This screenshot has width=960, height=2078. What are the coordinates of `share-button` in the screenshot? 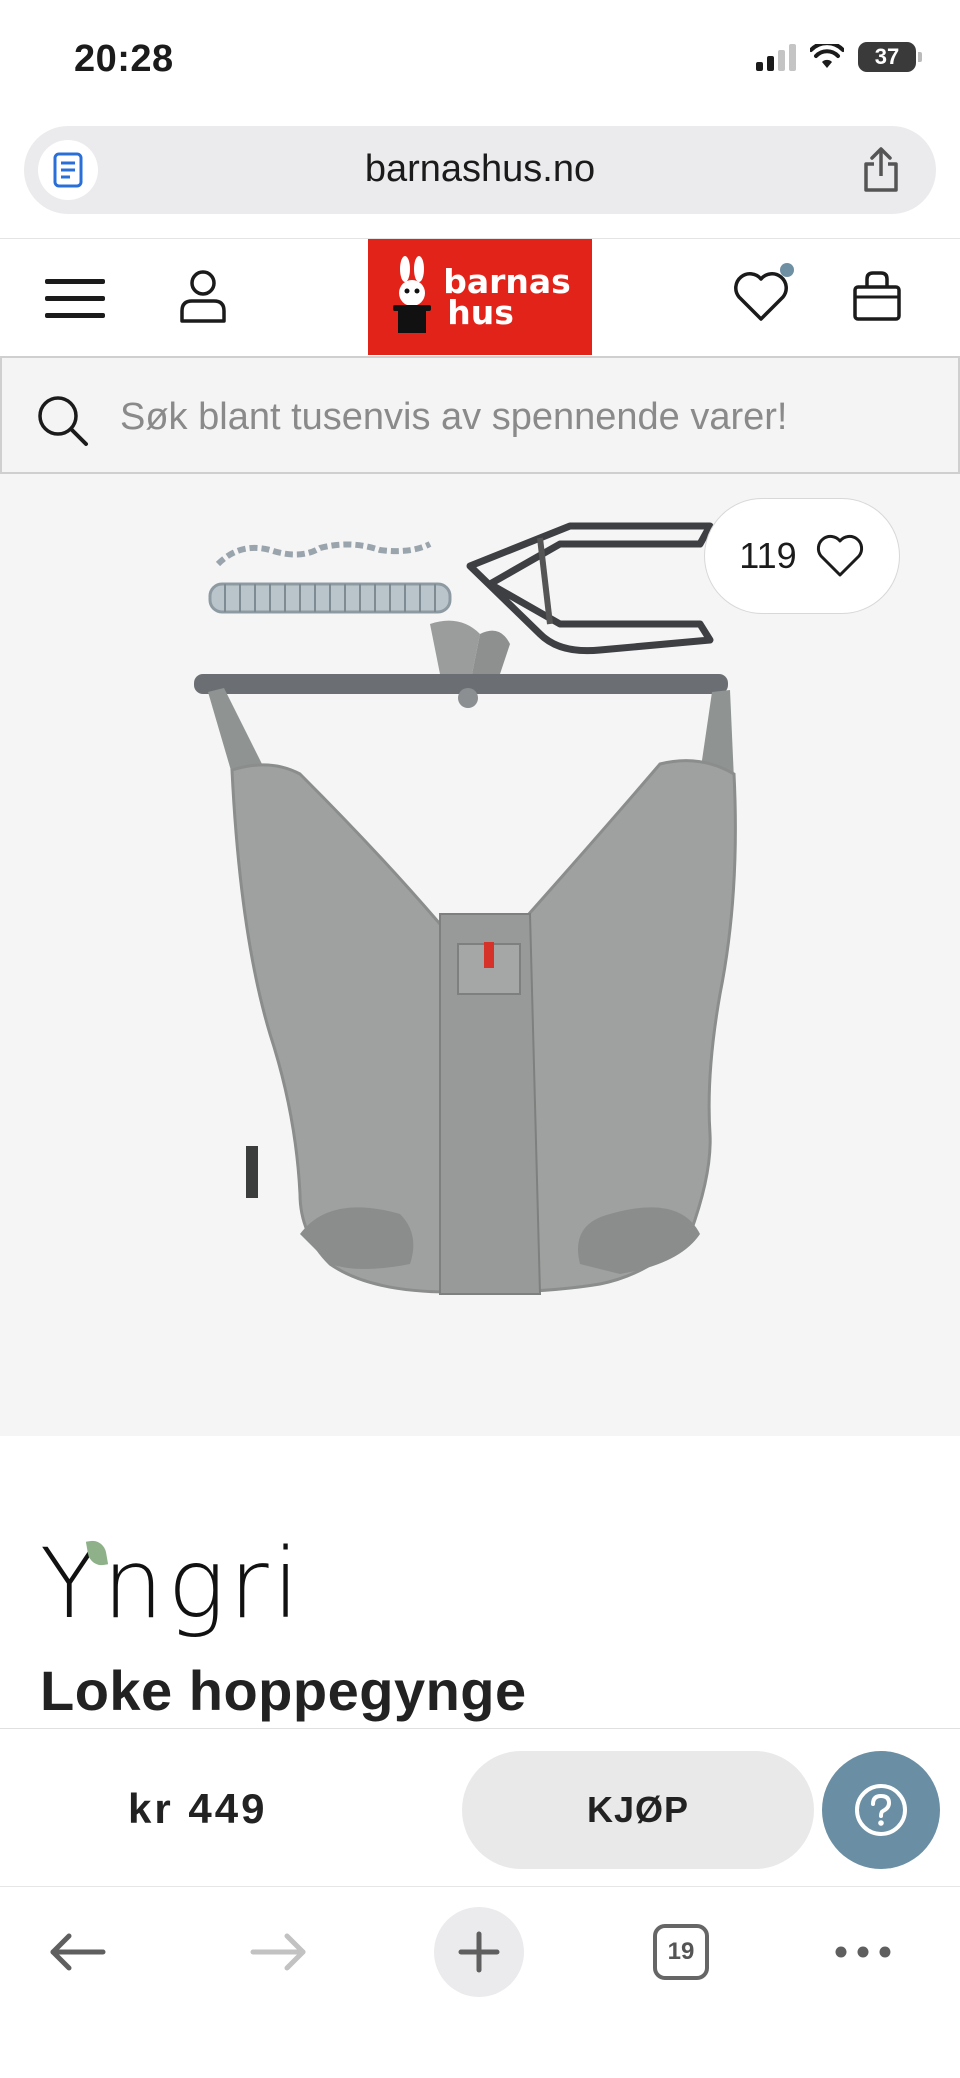 It's located at (881, 170).